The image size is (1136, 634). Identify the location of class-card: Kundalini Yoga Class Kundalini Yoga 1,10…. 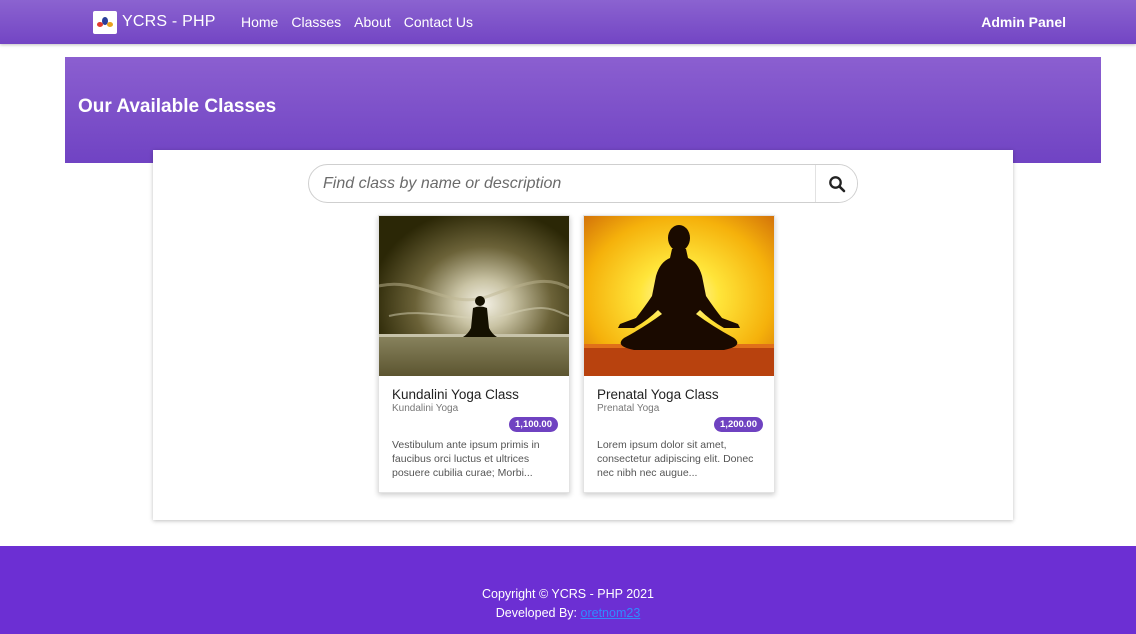
(474, 354).